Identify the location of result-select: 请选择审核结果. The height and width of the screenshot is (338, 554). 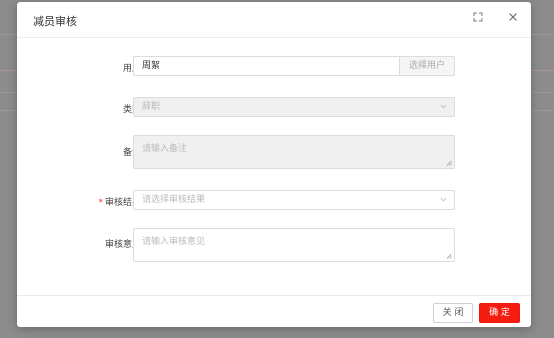
(294, 200).